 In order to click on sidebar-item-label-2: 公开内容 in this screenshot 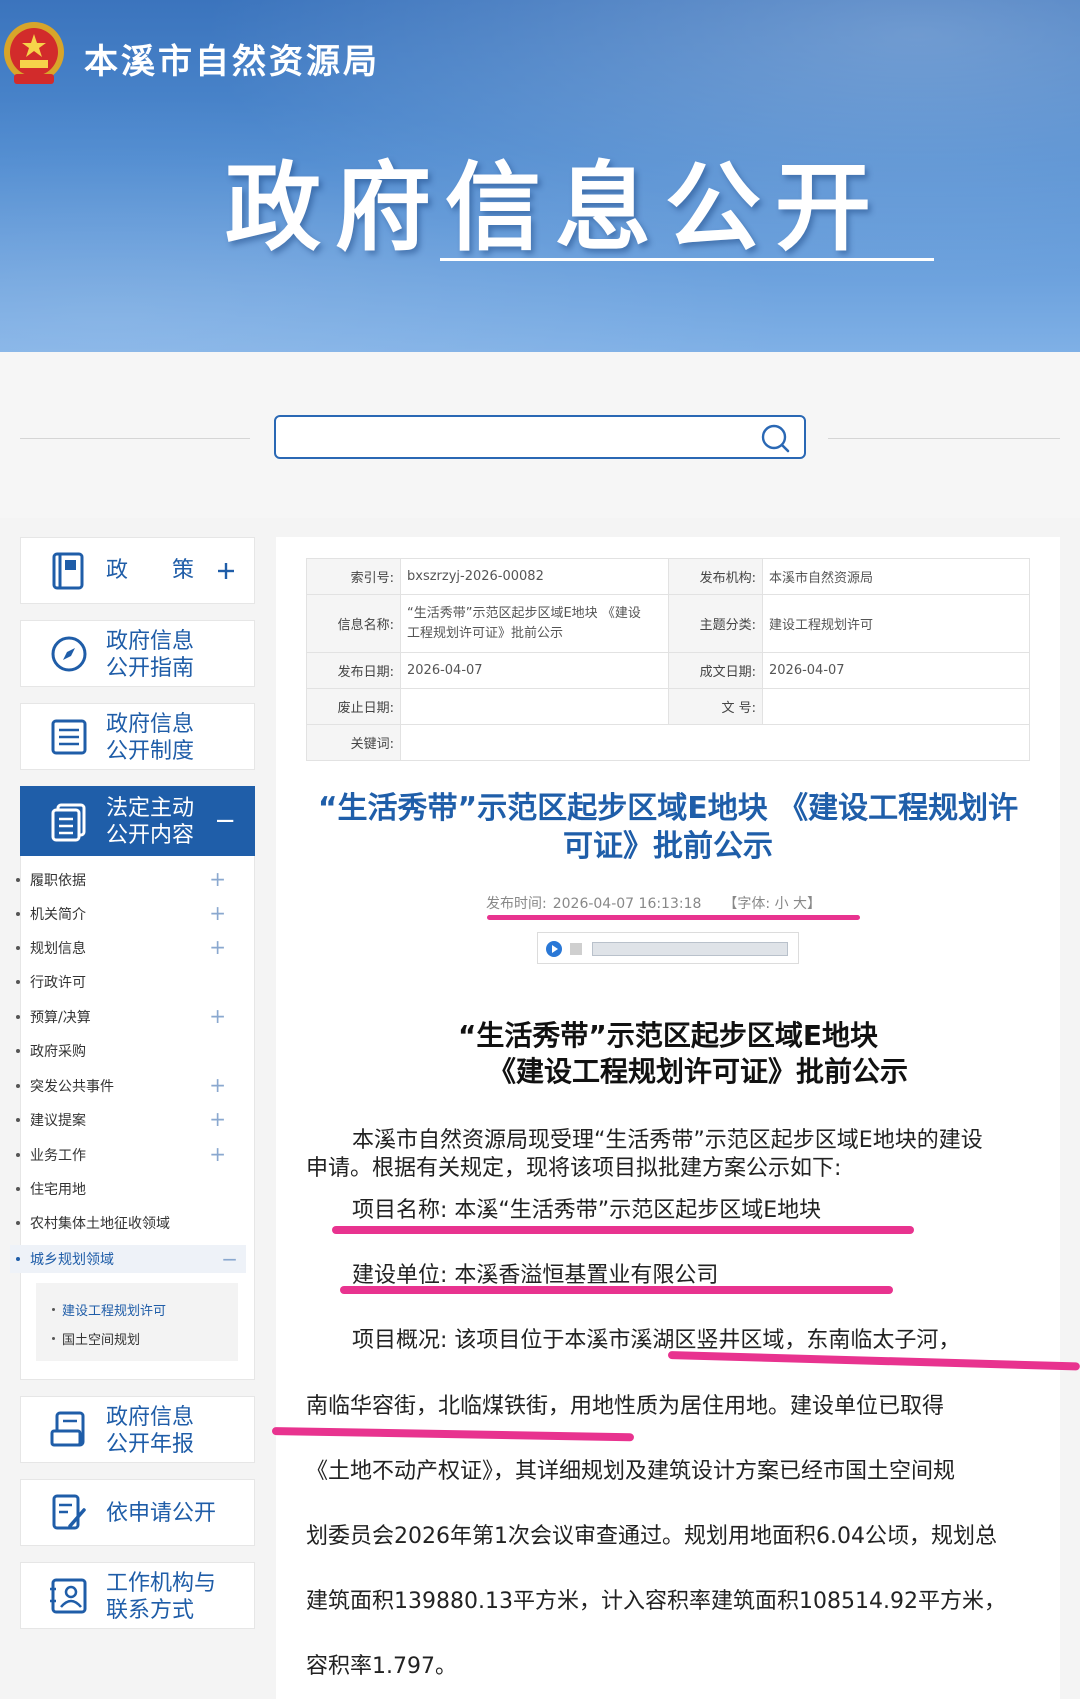, I will do `click(150, 835)`.